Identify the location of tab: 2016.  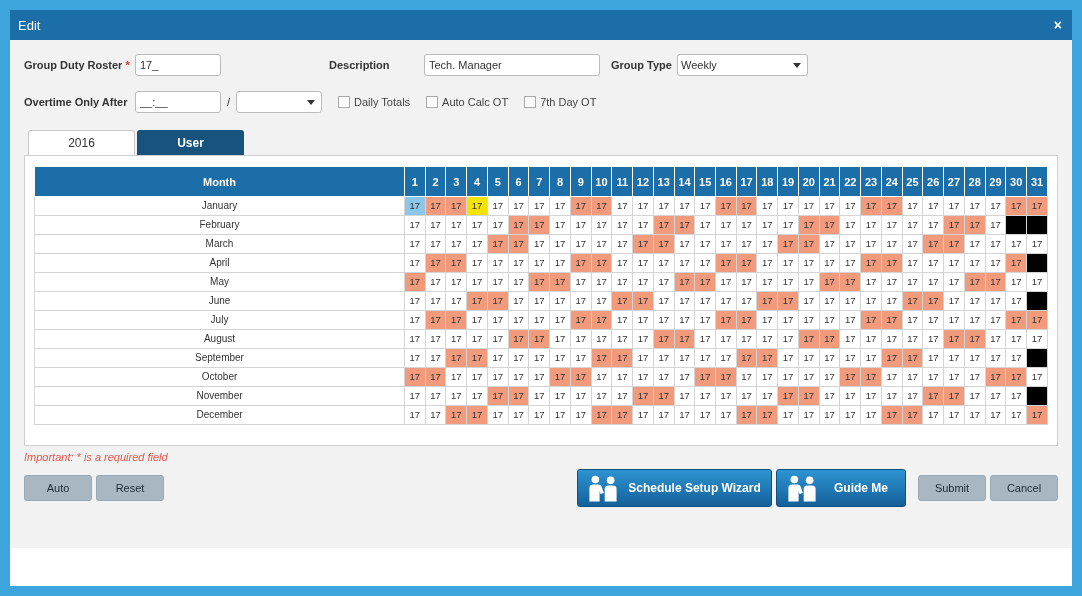
(81, 142).